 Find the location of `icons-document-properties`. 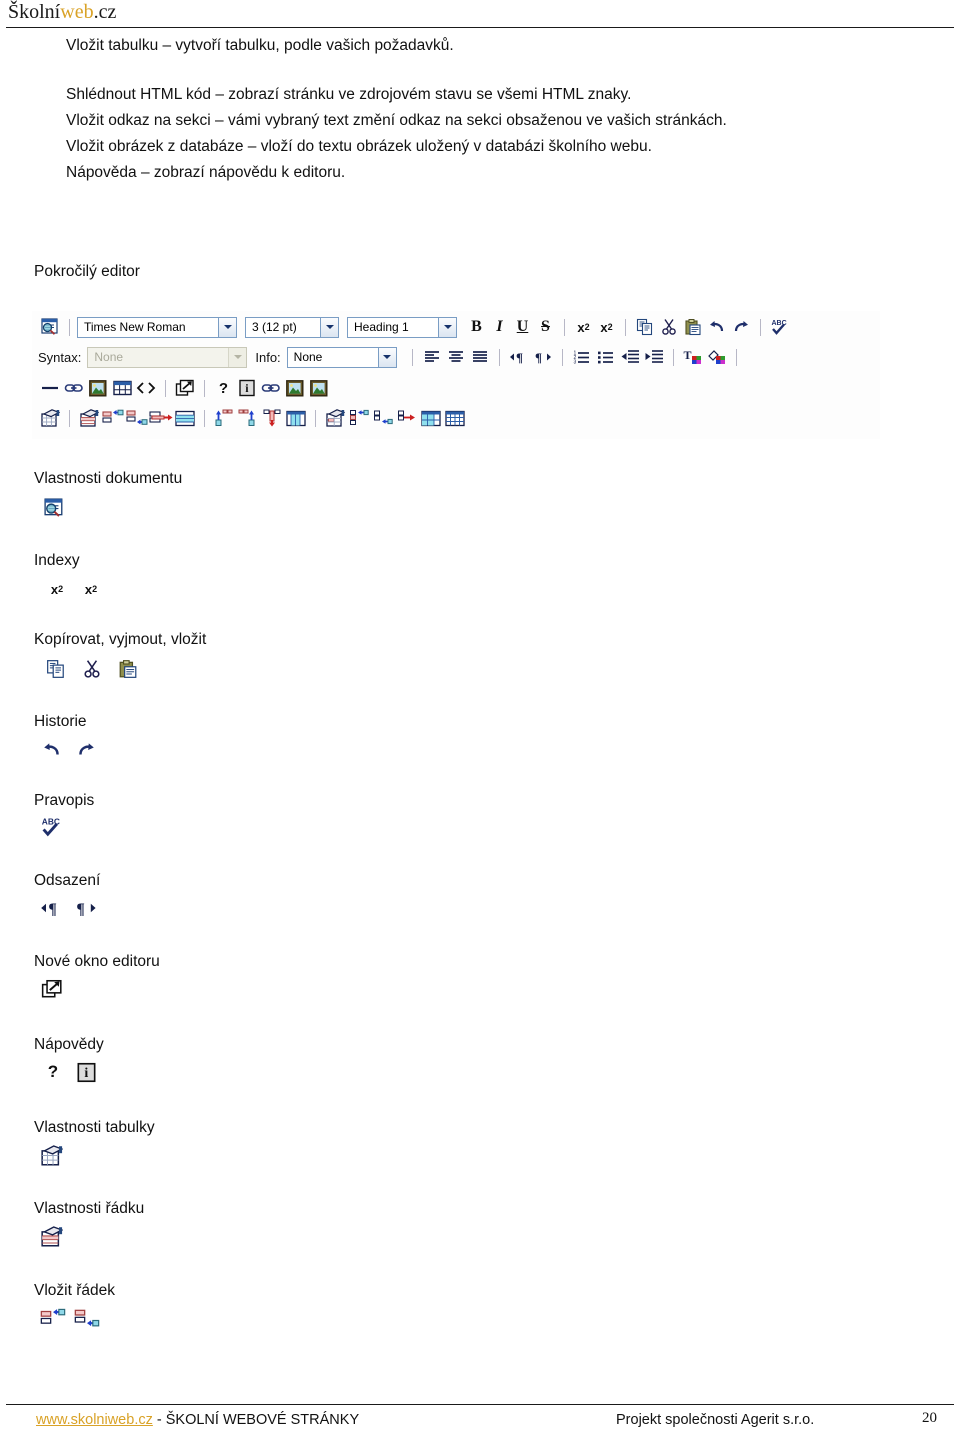

icons-document-properties is located at coordinates (54, 508).